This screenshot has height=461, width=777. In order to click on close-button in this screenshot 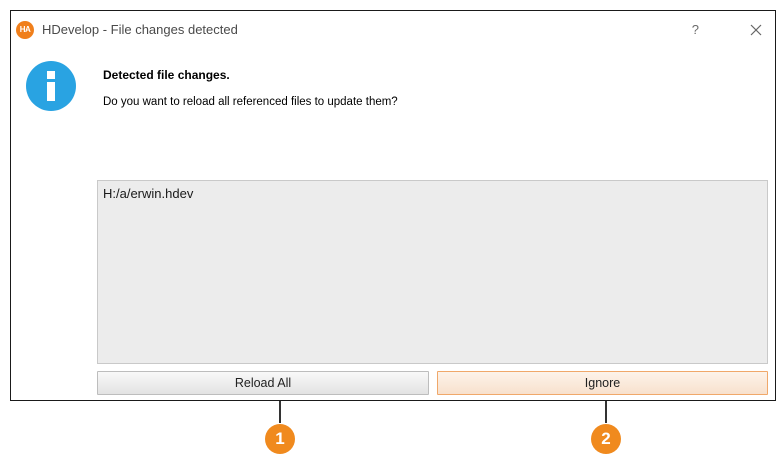, I will do `click(756, 30)`.